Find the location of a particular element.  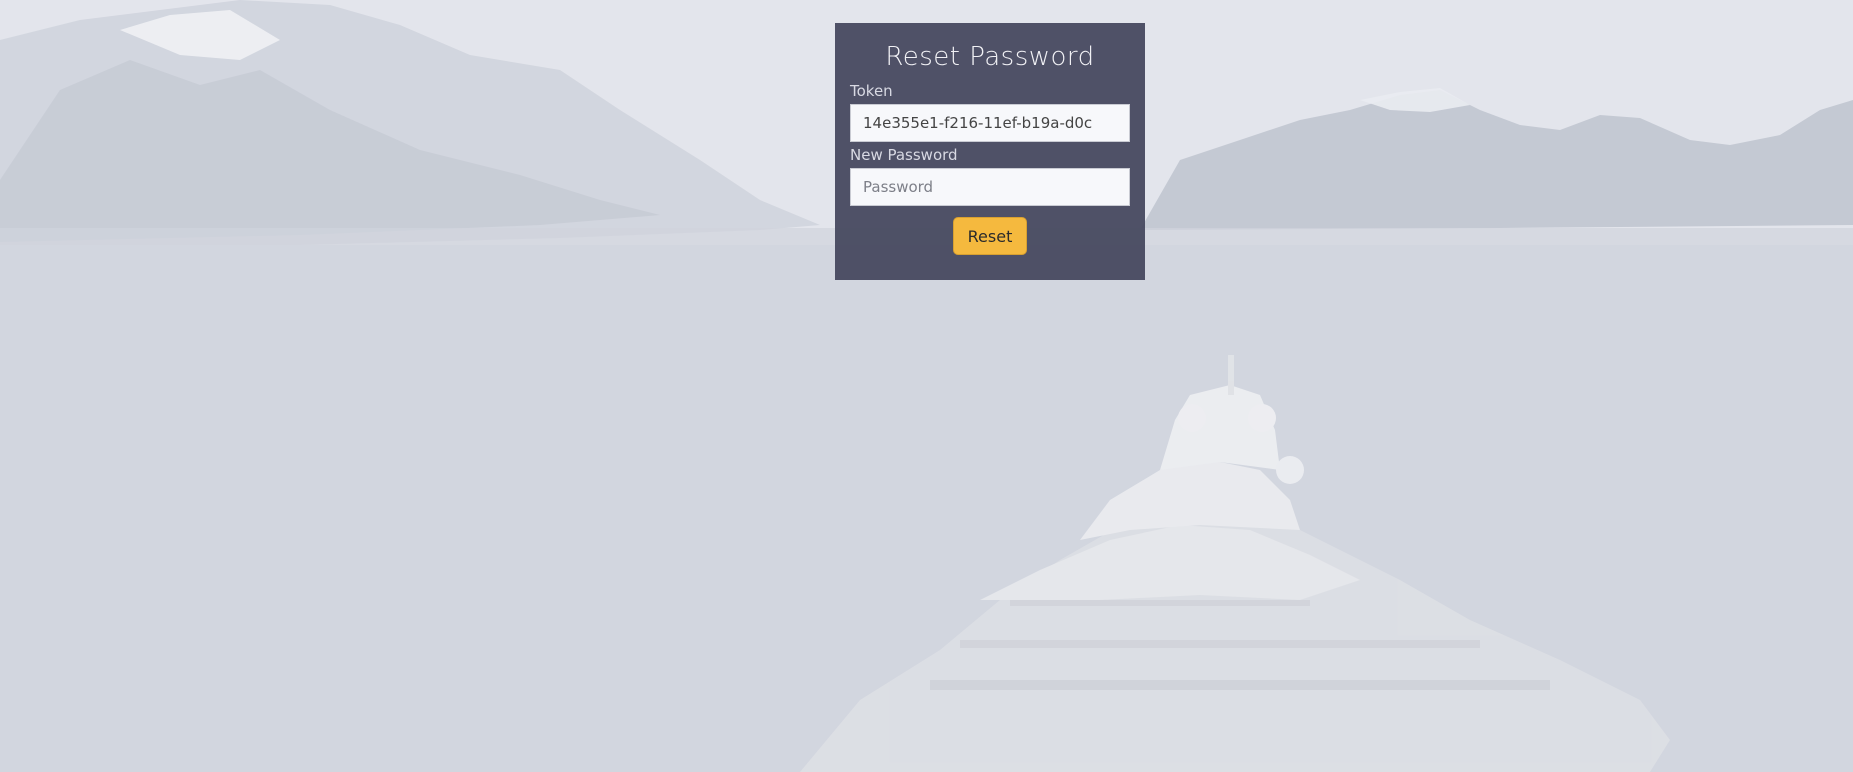

new-password-label: New Password is located at coordinates (904, 155).